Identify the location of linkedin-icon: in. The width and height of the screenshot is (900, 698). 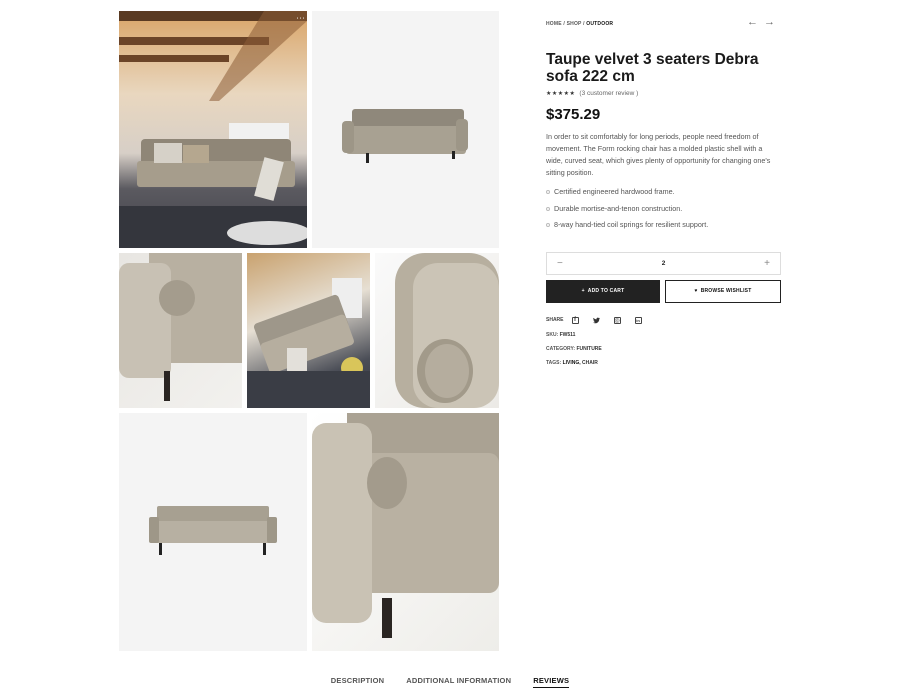
(638, 320).